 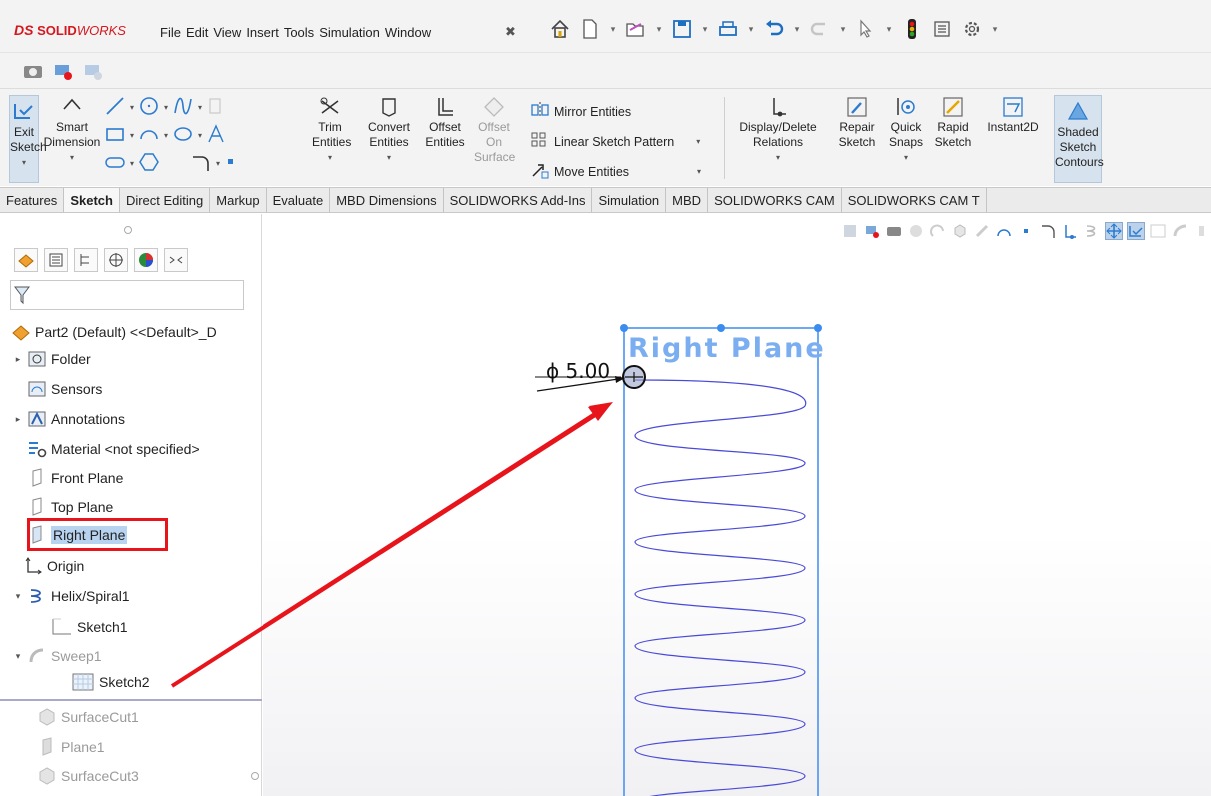 I want to click on plane-sketch-icon, so click(x=215, y=107).